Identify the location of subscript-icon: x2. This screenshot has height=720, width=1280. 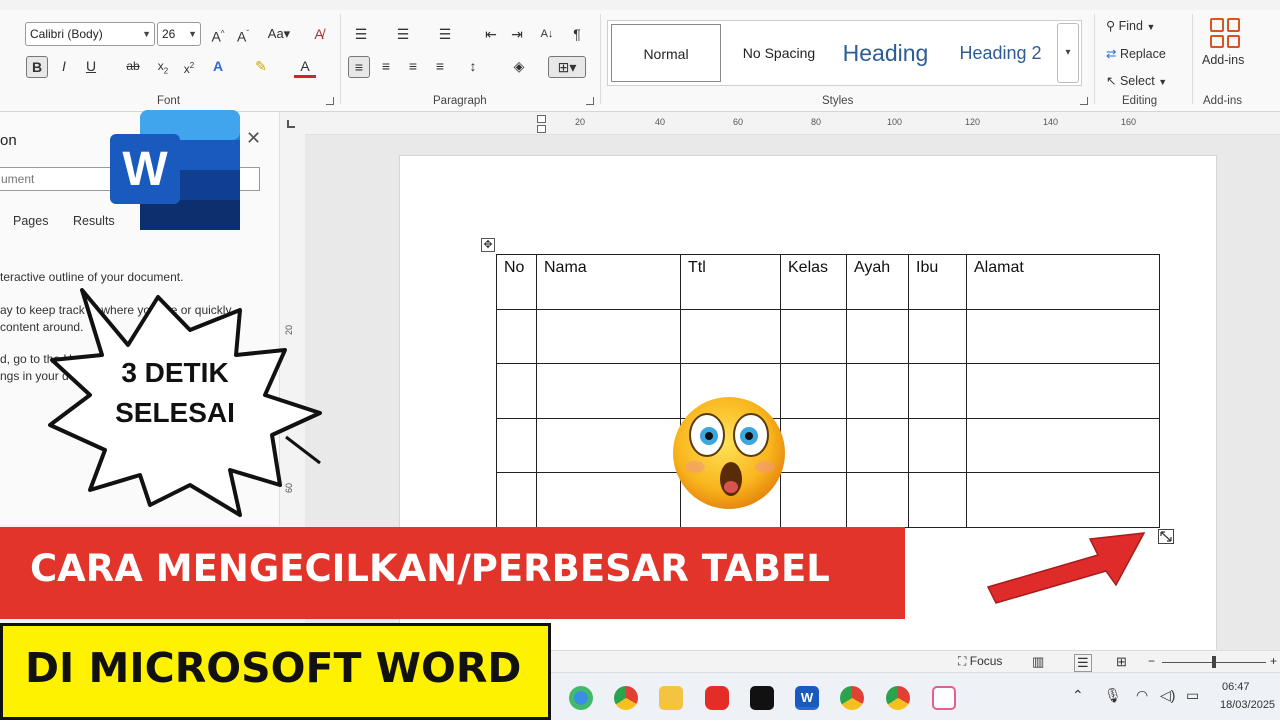
(163, 67).